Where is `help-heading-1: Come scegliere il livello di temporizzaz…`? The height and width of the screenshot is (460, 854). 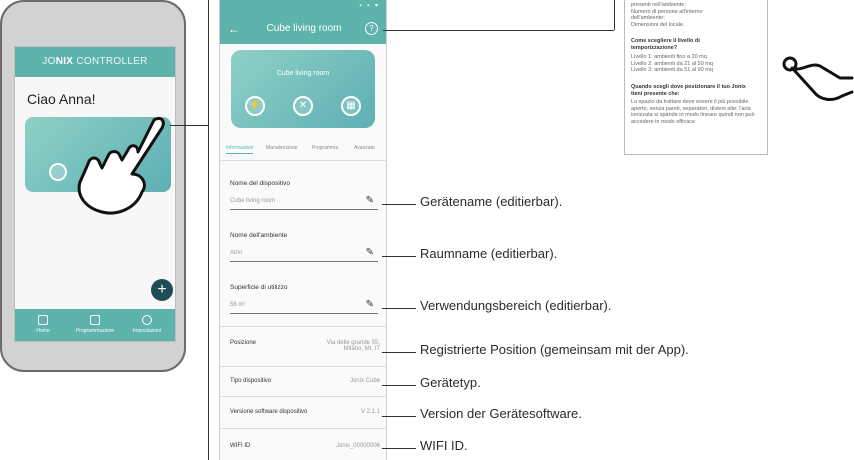 help-heading-1: Come scegliere il livello di temporizzaz… is located at coordinates (665, 44).